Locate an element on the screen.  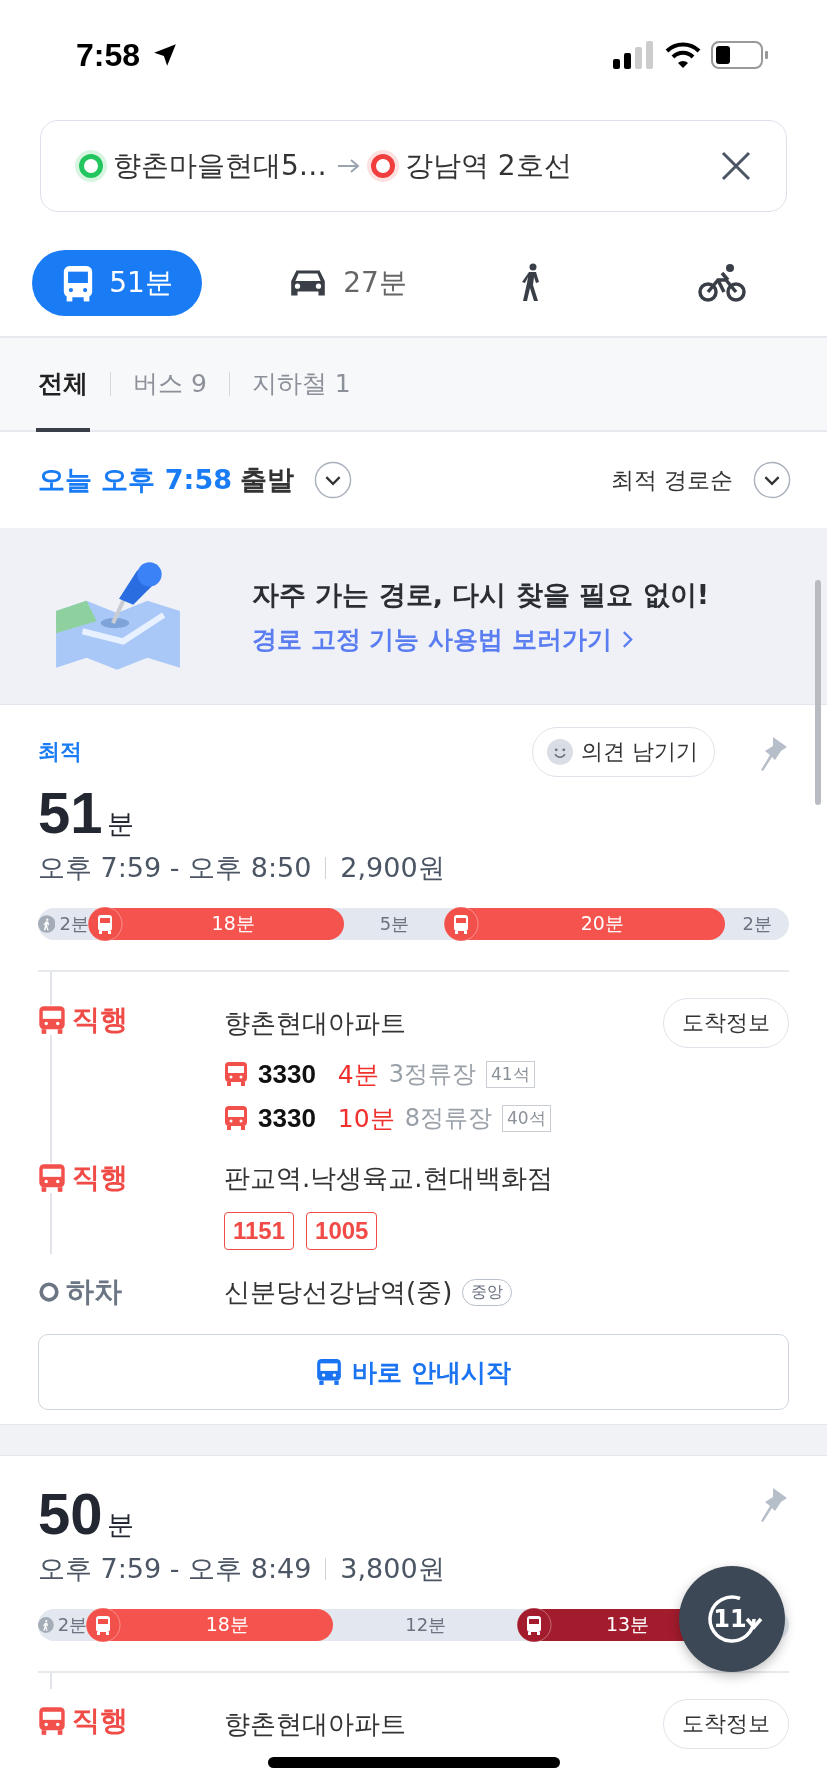
duration-value: 51 is located at coordinates (70, 812).